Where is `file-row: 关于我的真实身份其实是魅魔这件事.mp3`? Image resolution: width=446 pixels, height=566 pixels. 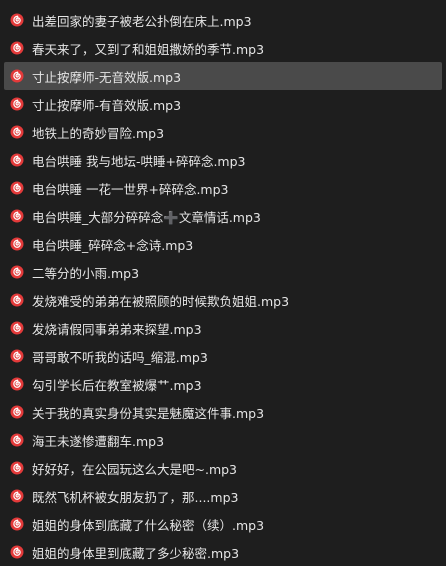 file-row: 关于我的真实身份其实是魅魔这件事.mp3 is located at coordinates (223, 412).